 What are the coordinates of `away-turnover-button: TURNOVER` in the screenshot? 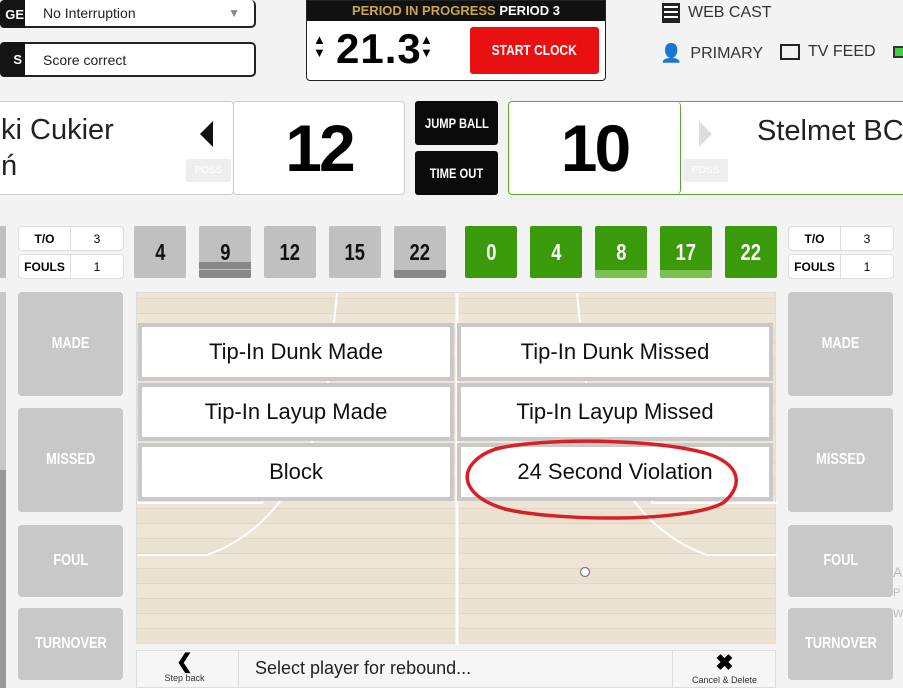 It's located at (840, 644).